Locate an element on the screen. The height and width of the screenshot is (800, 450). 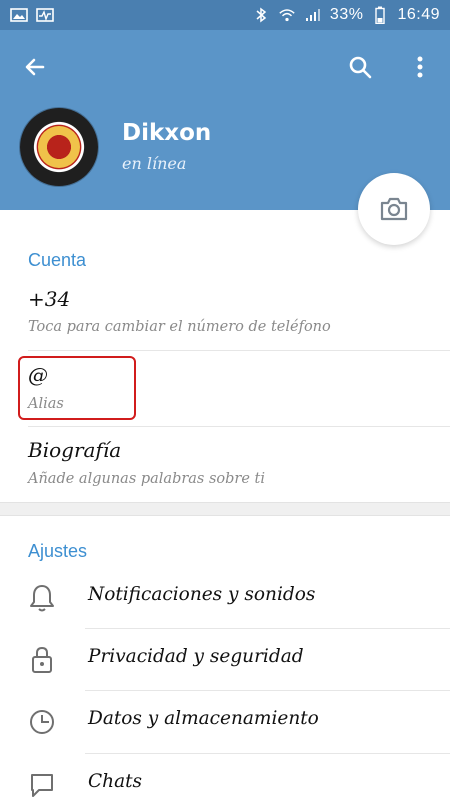
status-bar-right: 33% 16:49 is located at coordinates (346, 15).